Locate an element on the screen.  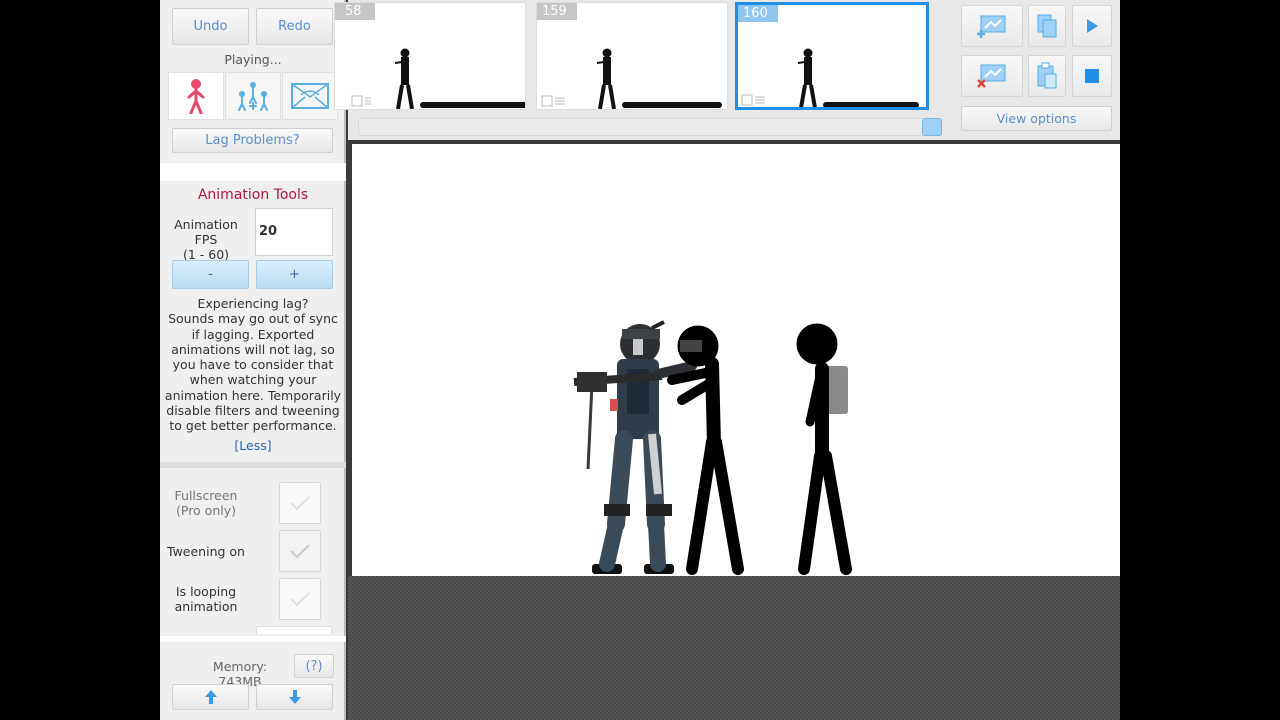
fullscreen-checkbox is located at coordinates (300, 503).